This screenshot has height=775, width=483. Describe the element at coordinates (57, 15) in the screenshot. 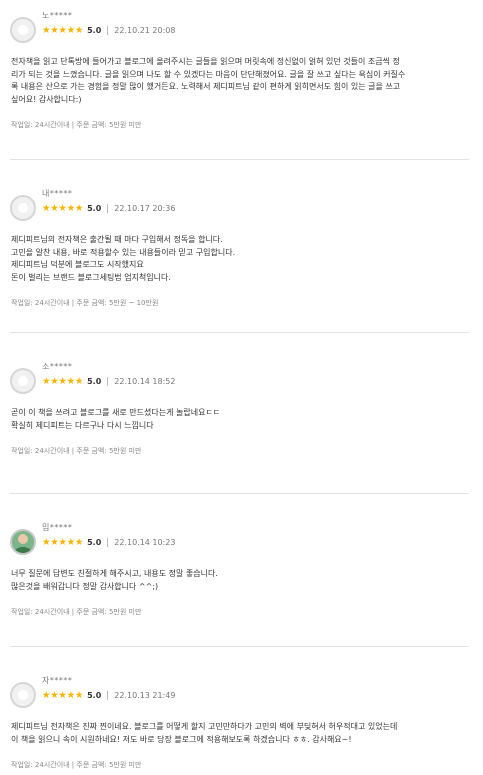

I see `reviewer-name: 노*****` at that location.